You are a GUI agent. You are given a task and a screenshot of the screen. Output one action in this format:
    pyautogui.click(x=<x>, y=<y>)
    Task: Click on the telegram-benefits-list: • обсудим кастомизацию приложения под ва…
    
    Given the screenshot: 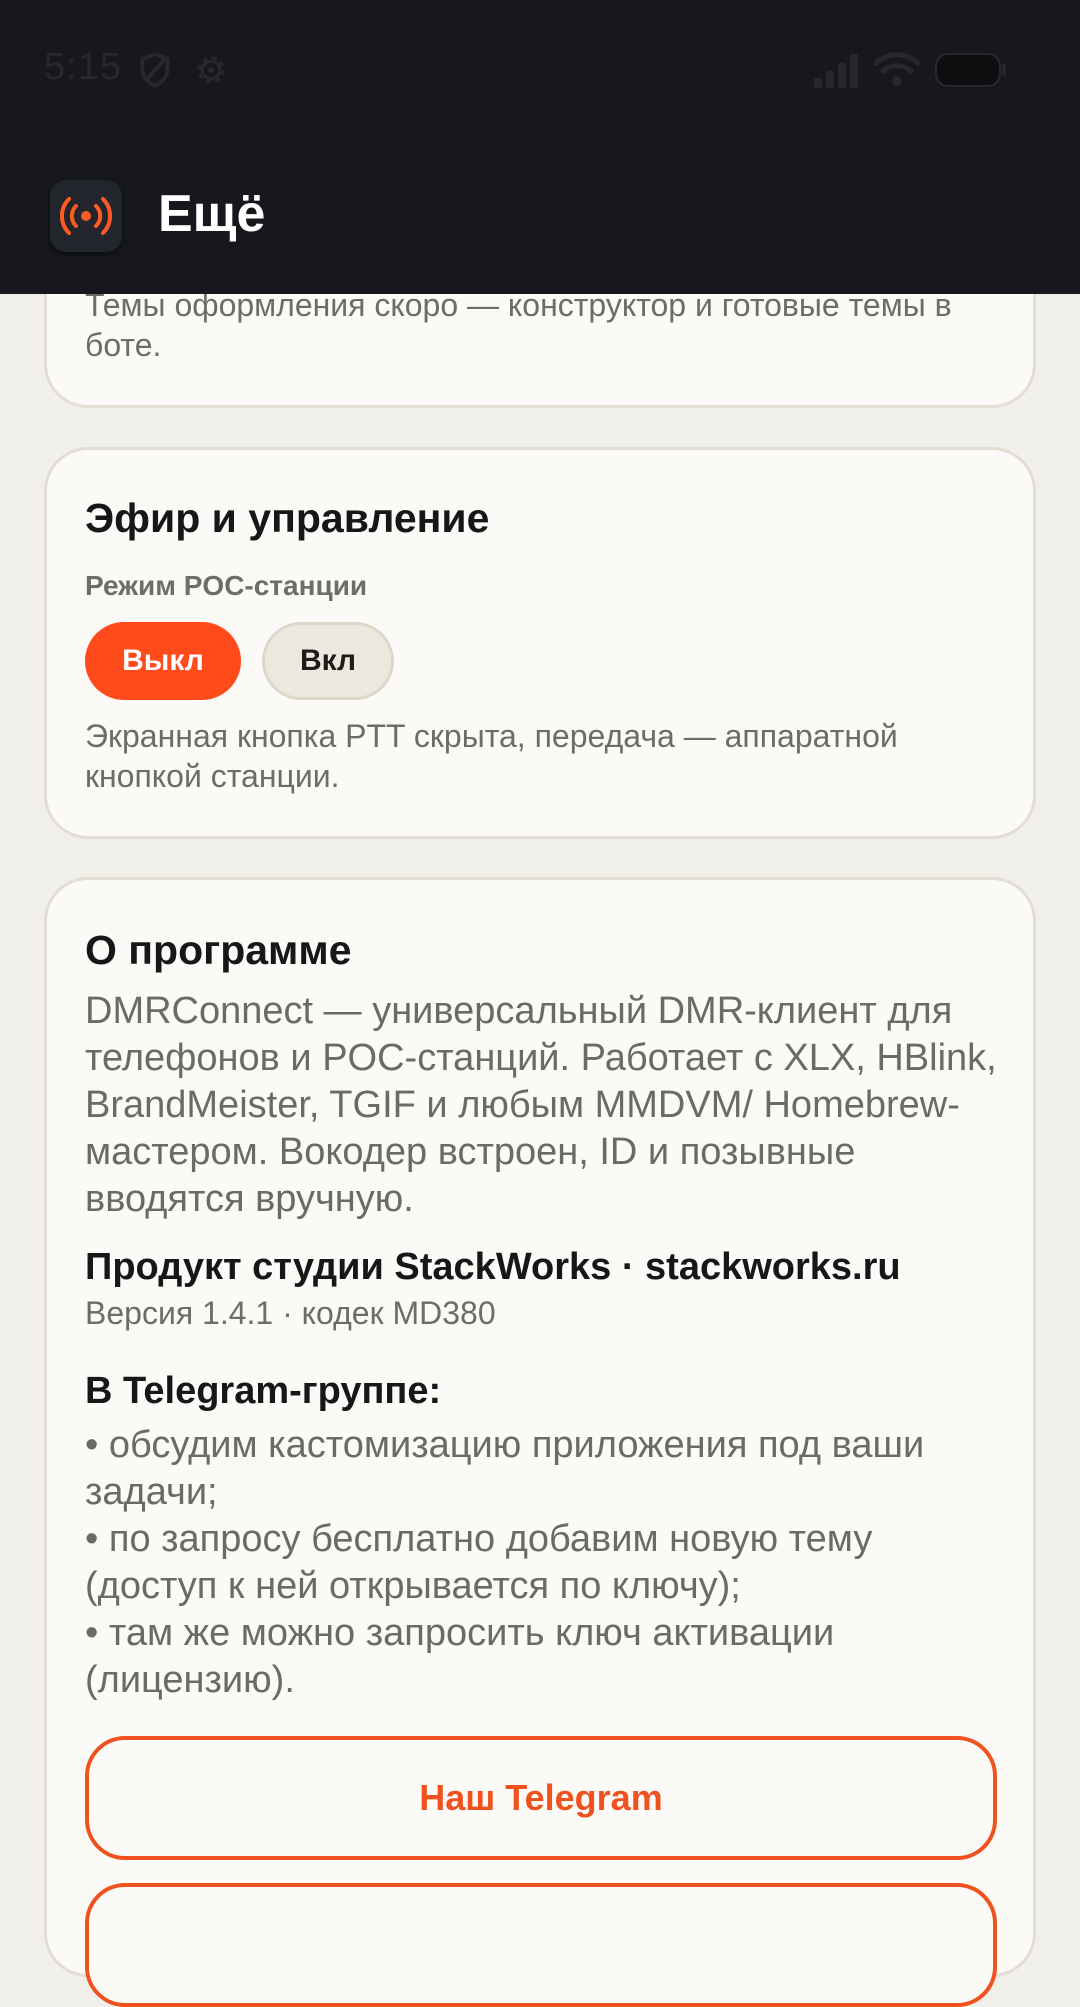 What is the action you would take?
    pyautogui.click(x=535, y=1563)
    